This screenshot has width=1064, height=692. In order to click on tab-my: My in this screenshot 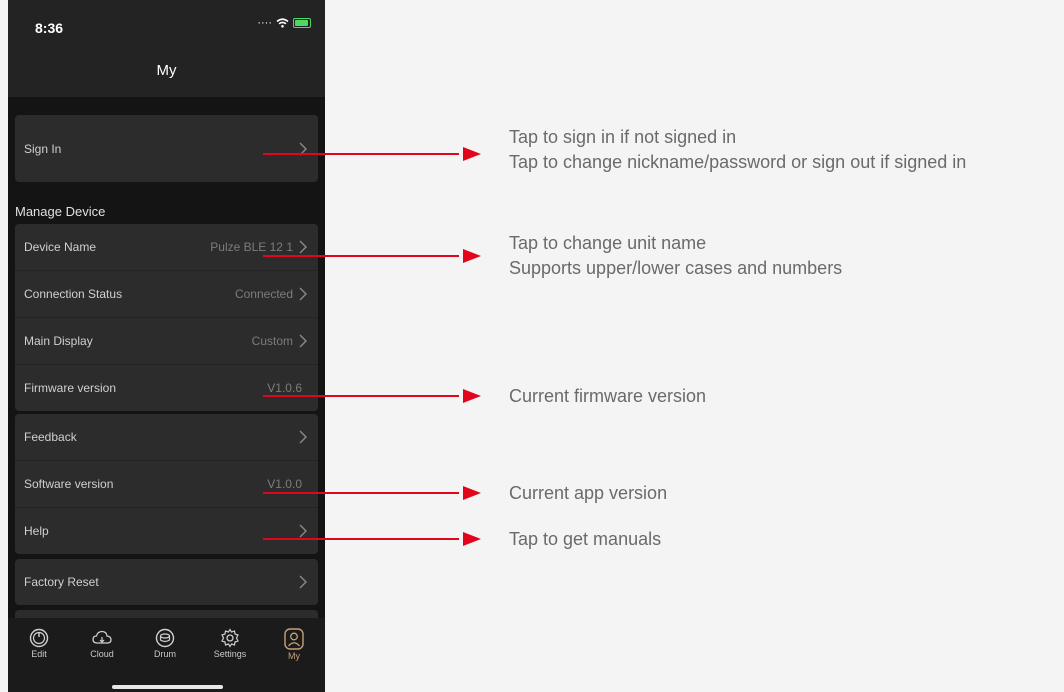, I will do `click(294, 644)`.